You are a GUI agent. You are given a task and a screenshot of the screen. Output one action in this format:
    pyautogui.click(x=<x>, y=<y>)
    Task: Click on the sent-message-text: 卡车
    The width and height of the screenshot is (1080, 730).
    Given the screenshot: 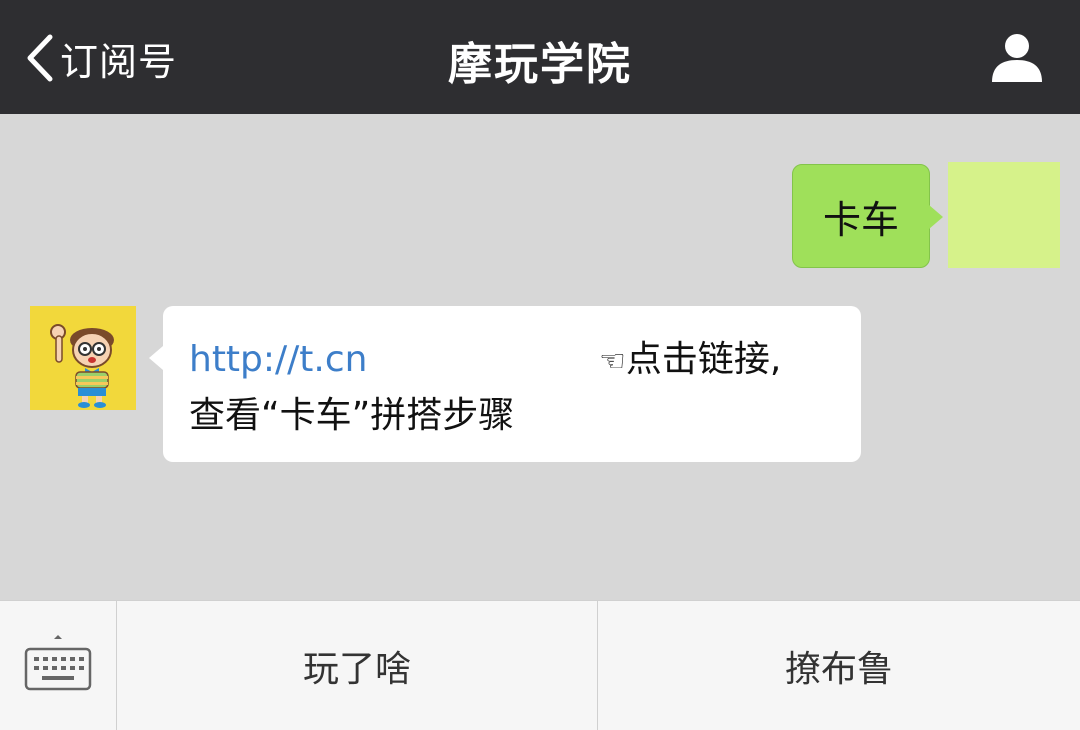 What is the action you would take?
    pyautogui.click(x=860, y=219)
    